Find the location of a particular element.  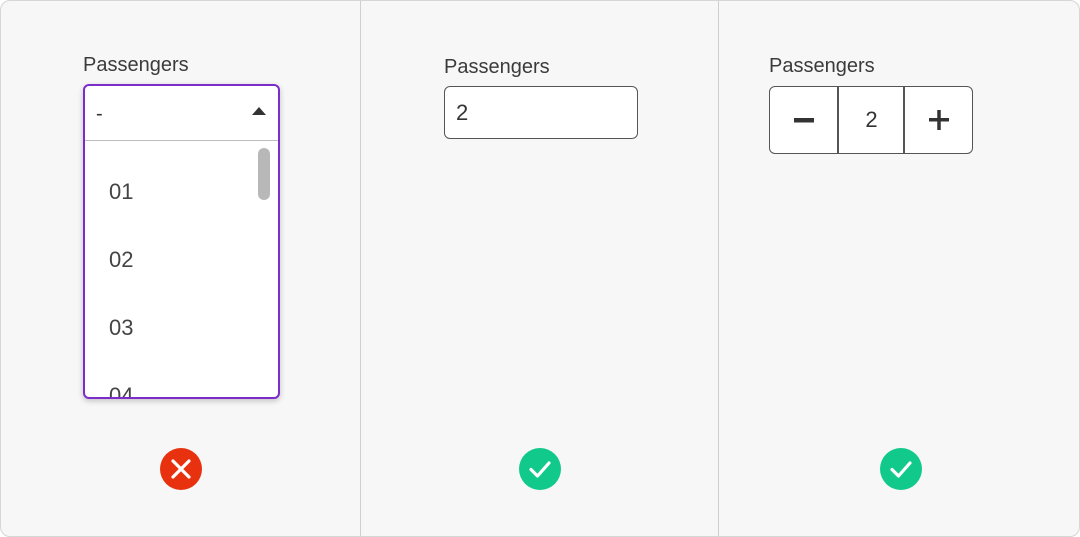

passengers-dropdown: - 01 02 03 04 is located at coordinates (181, 241).